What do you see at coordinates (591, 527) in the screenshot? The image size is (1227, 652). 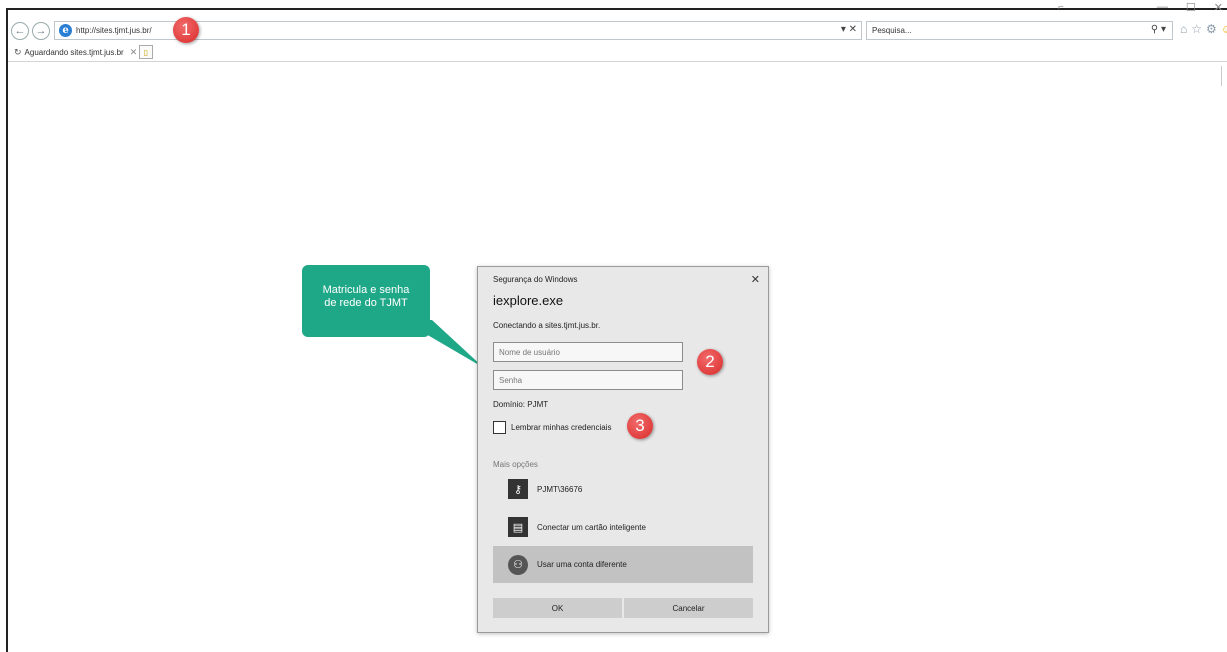 I see `option-label: Conectar um cartão inteligente` at bounding box center [591, 527].